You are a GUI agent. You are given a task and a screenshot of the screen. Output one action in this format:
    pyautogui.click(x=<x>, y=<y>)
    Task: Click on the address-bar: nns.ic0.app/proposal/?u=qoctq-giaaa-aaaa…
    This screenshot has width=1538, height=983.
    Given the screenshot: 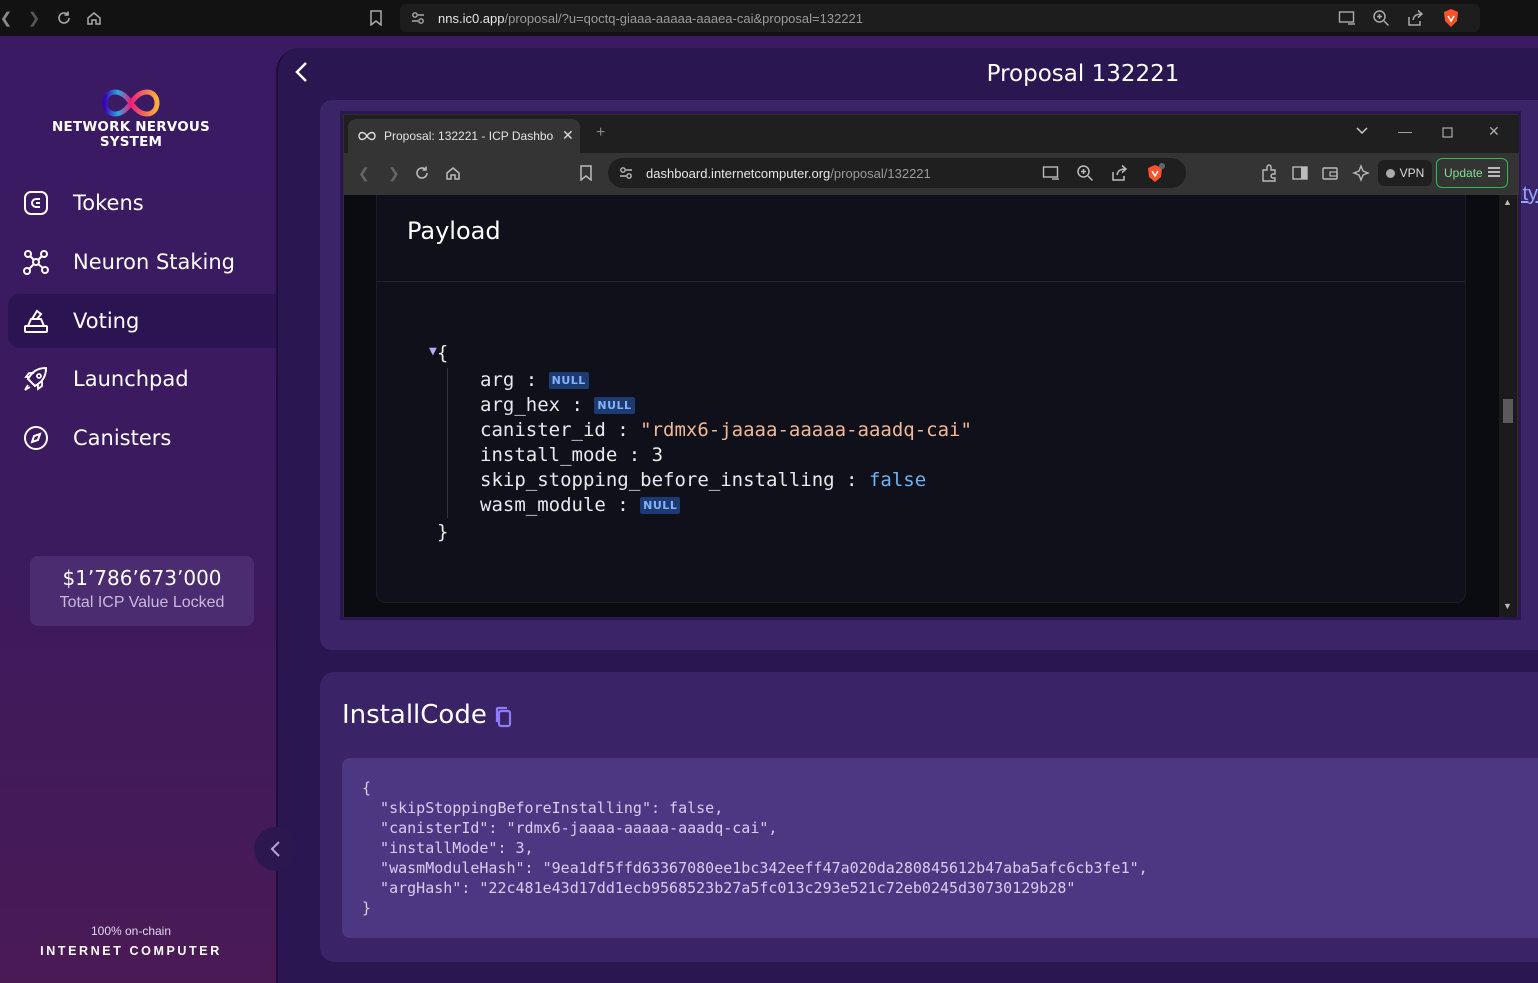 What is the action you would take?
    pyautogui.click(x=940, y=18)
    